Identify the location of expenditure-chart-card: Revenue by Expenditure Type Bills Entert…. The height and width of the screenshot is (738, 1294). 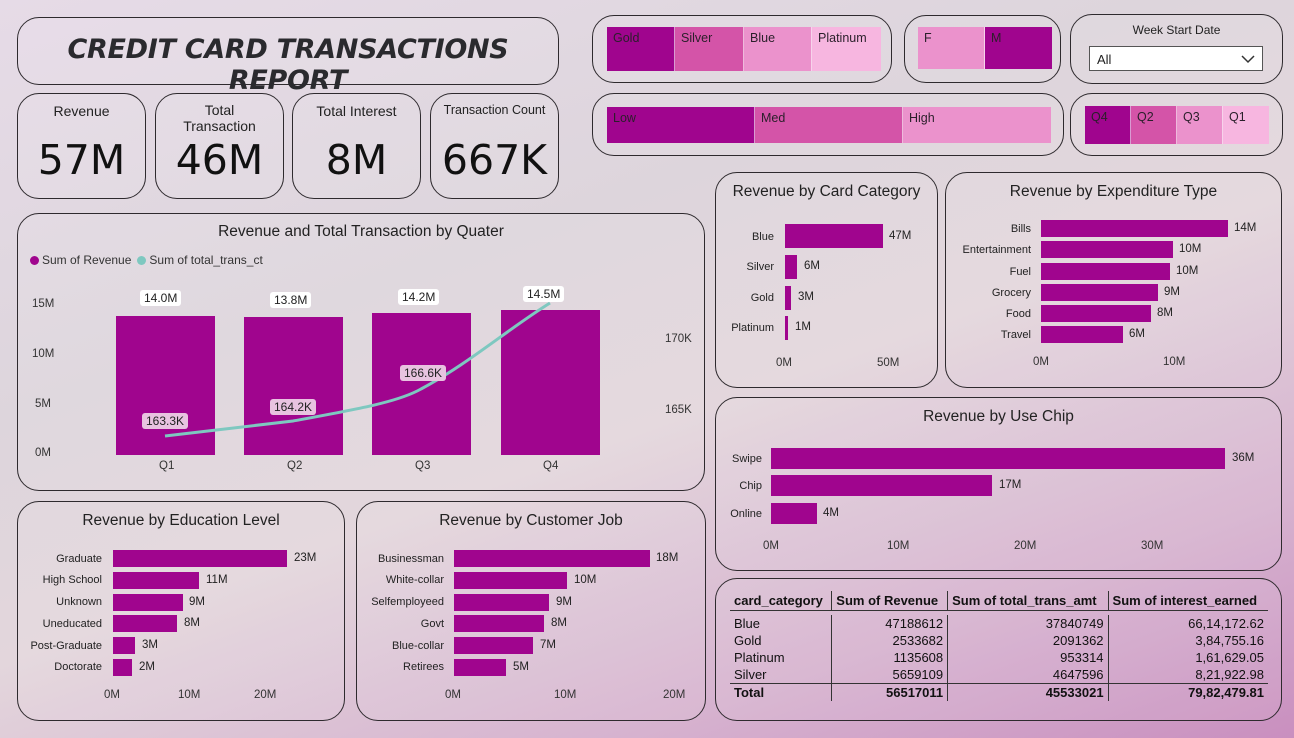
(1113, 280).